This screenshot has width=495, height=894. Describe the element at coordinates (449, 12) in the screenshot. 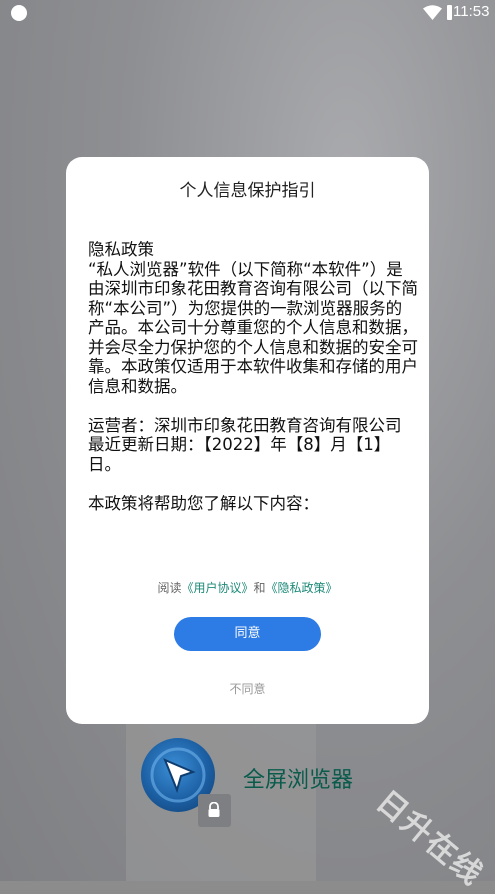

I see `battery-icon` at that location.